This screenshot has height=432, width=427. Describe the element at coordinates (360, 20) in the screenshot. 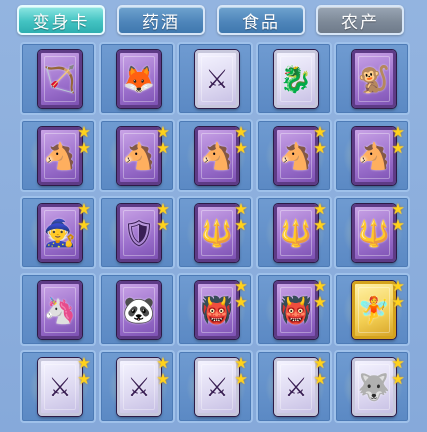

I see `tab-farm-produce: 农产` at that location.